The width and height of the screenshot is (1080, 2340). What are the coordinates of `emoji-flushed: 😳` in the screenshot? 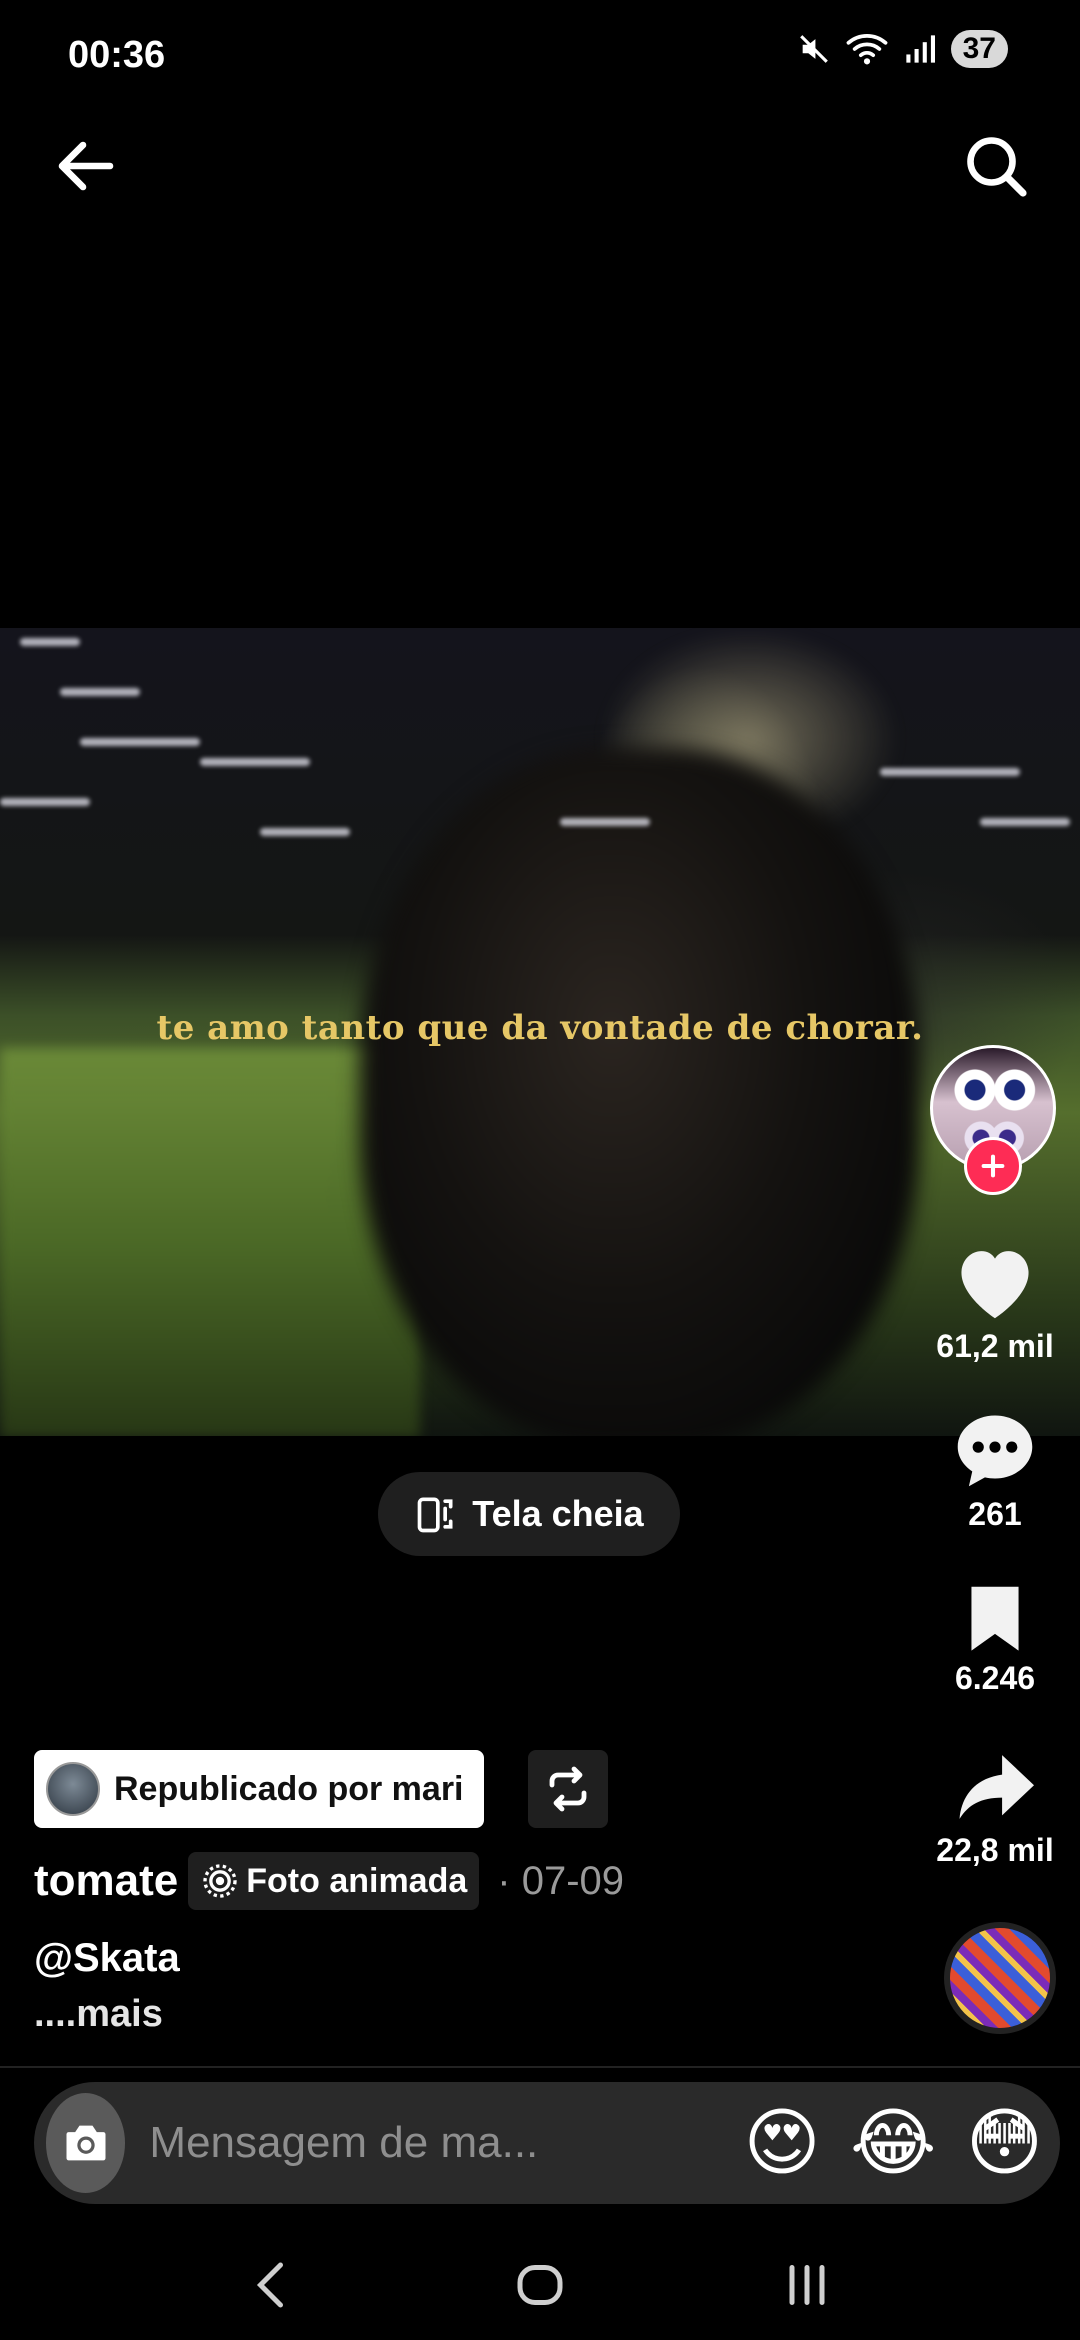 It's located at (1004, 2143).